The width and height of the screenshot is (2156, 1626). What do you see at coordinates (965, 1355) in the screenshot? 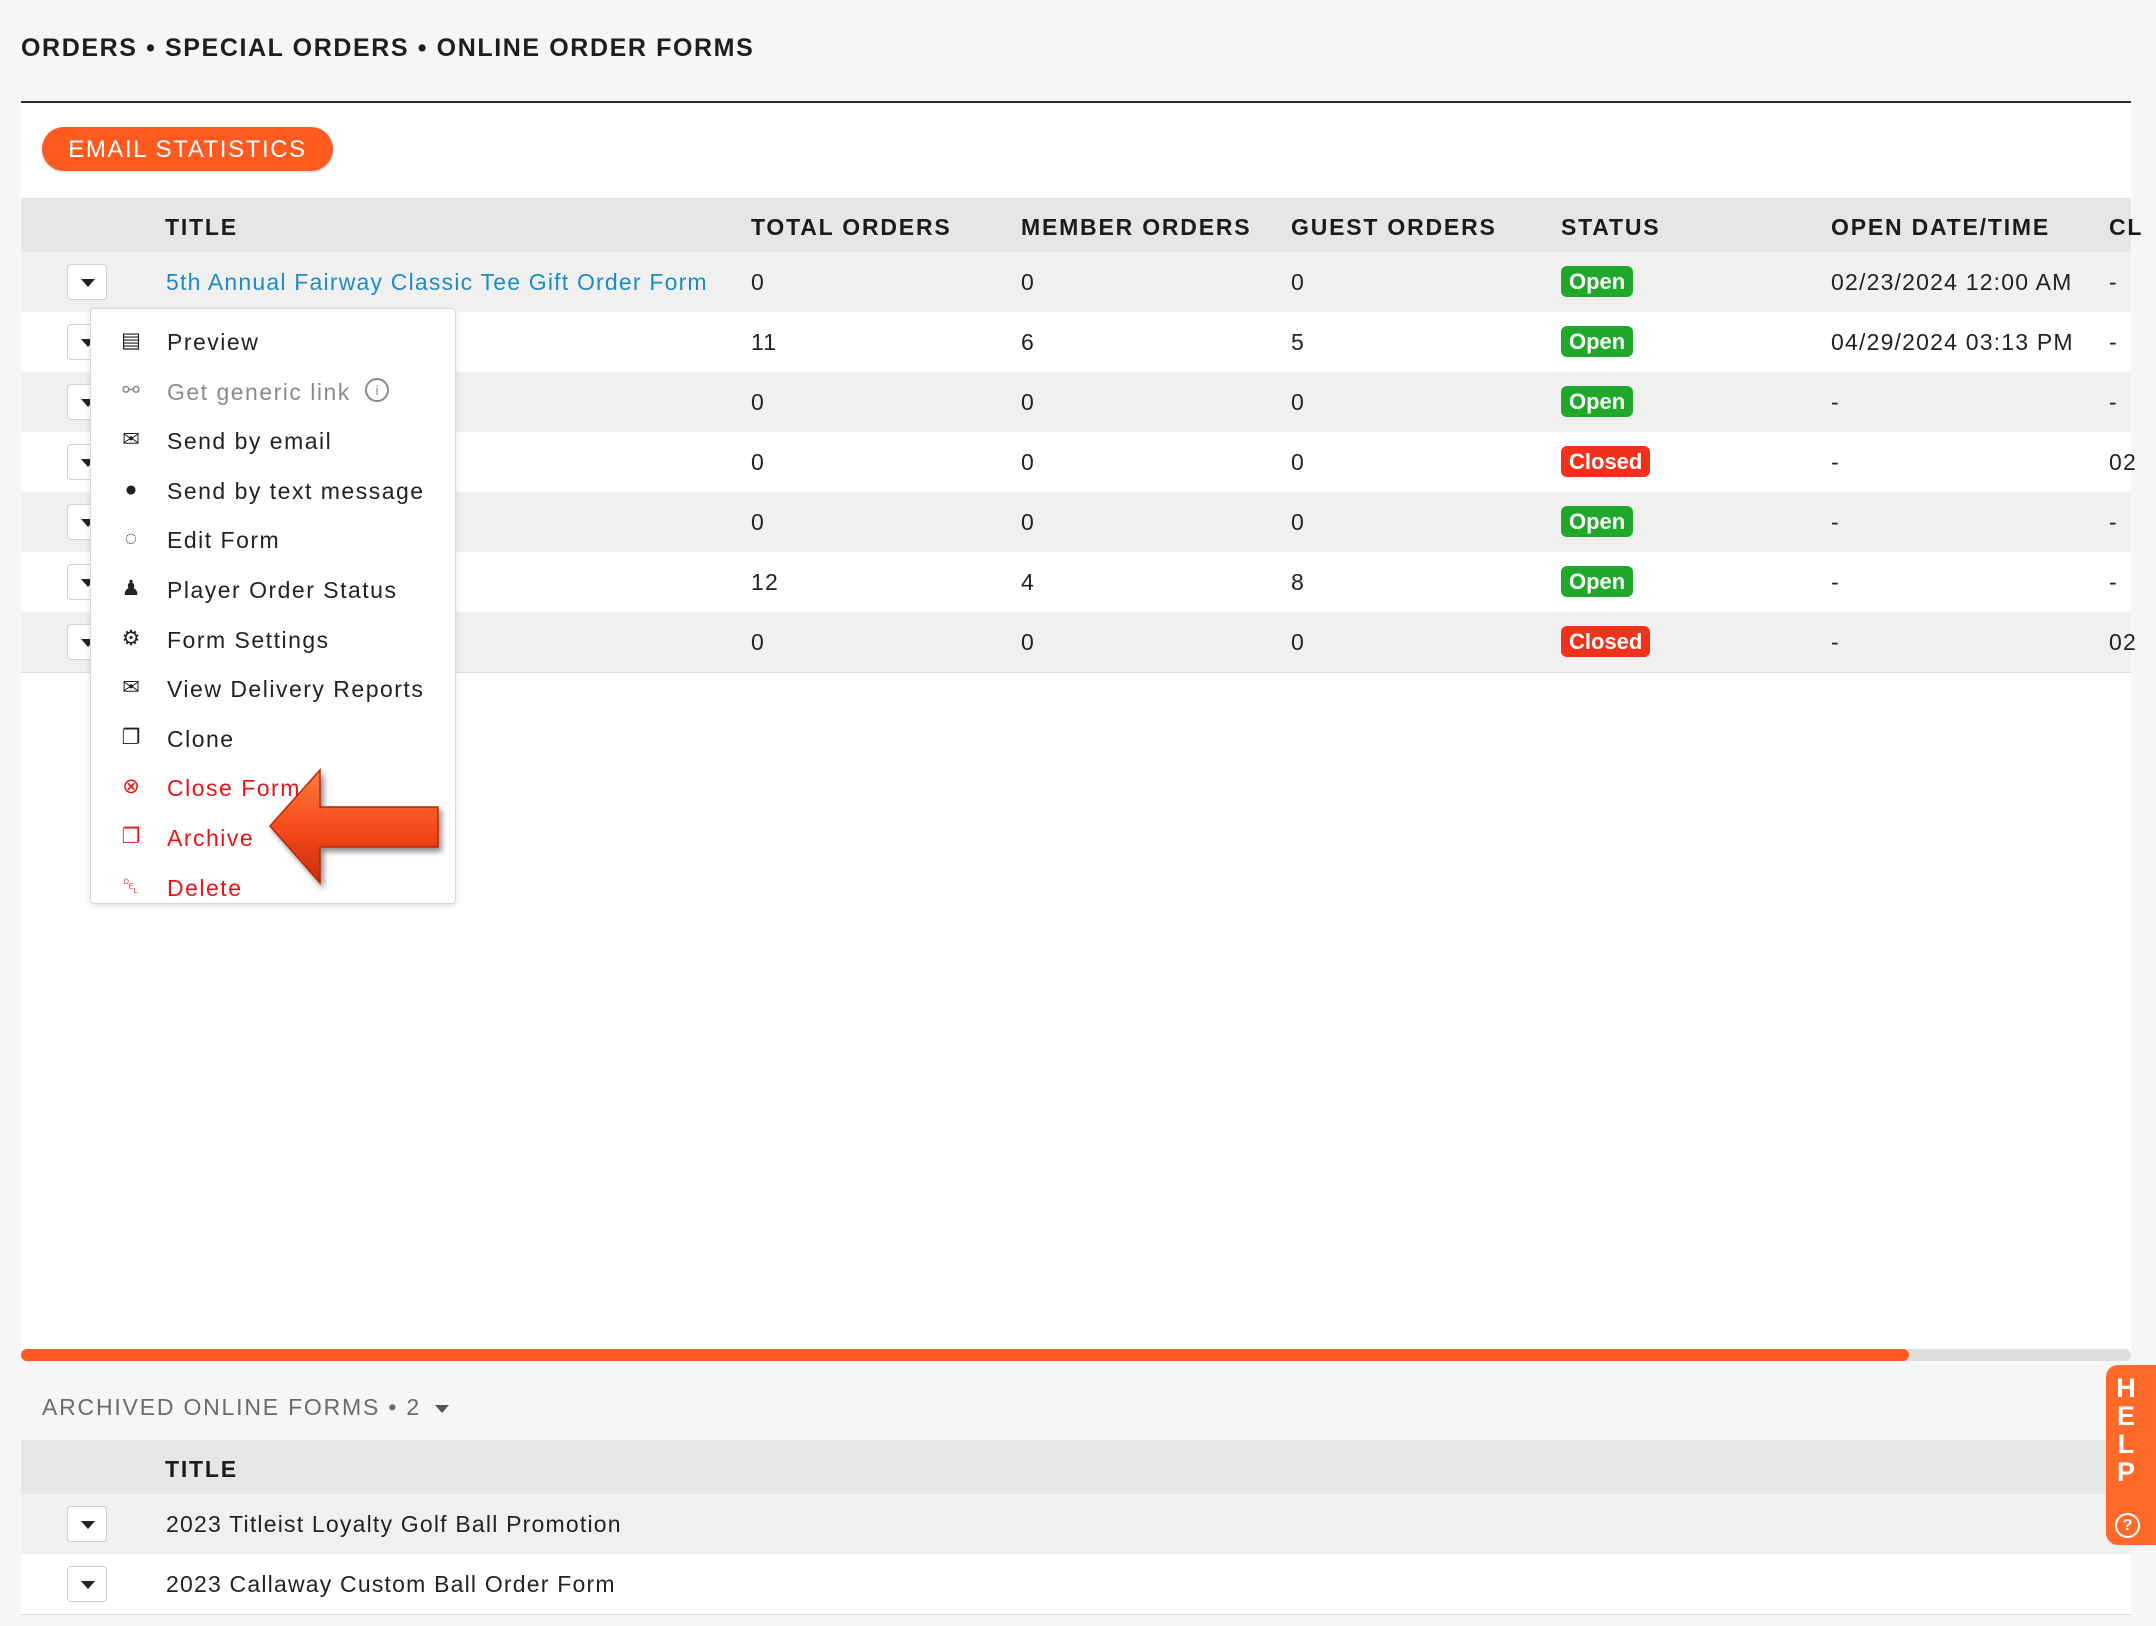
I see `scrollbar-thumb` at bounding box center [965, 1355].